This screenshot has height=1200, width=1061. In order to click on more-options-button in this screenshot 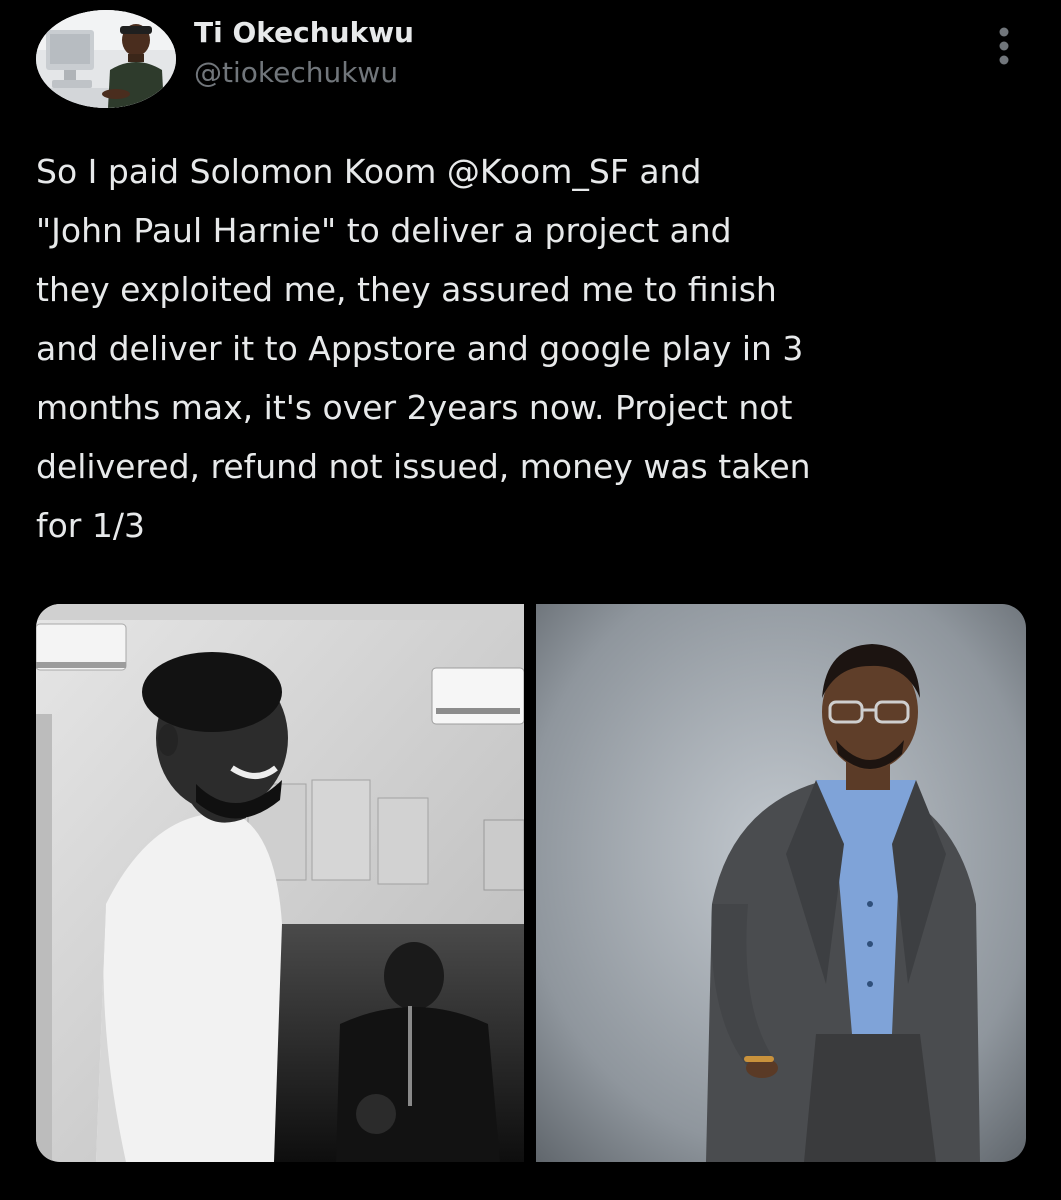, I will do `click(1004, 46)`.